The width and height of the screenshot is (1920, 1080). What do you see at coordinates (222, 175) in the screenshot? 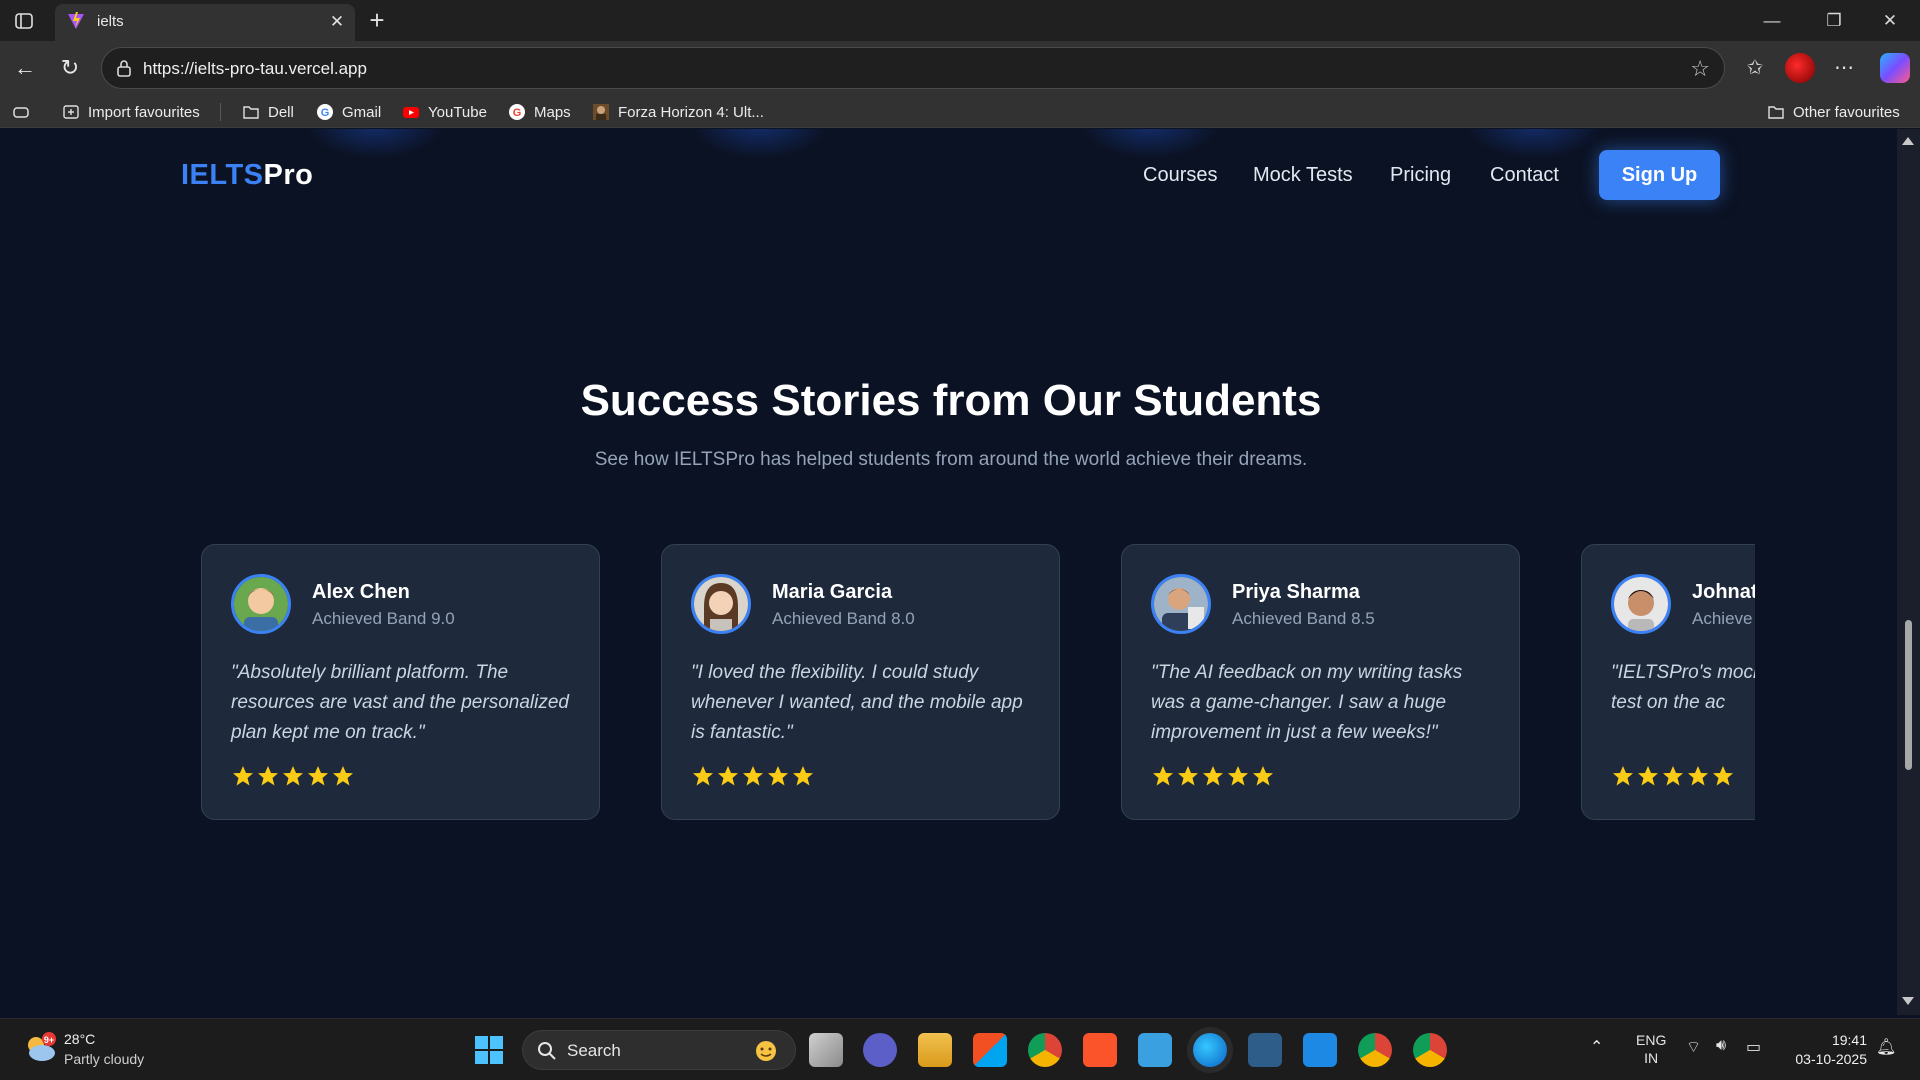
I see `logo-text-ielts: IELTS` at bounding box center [222, 175].